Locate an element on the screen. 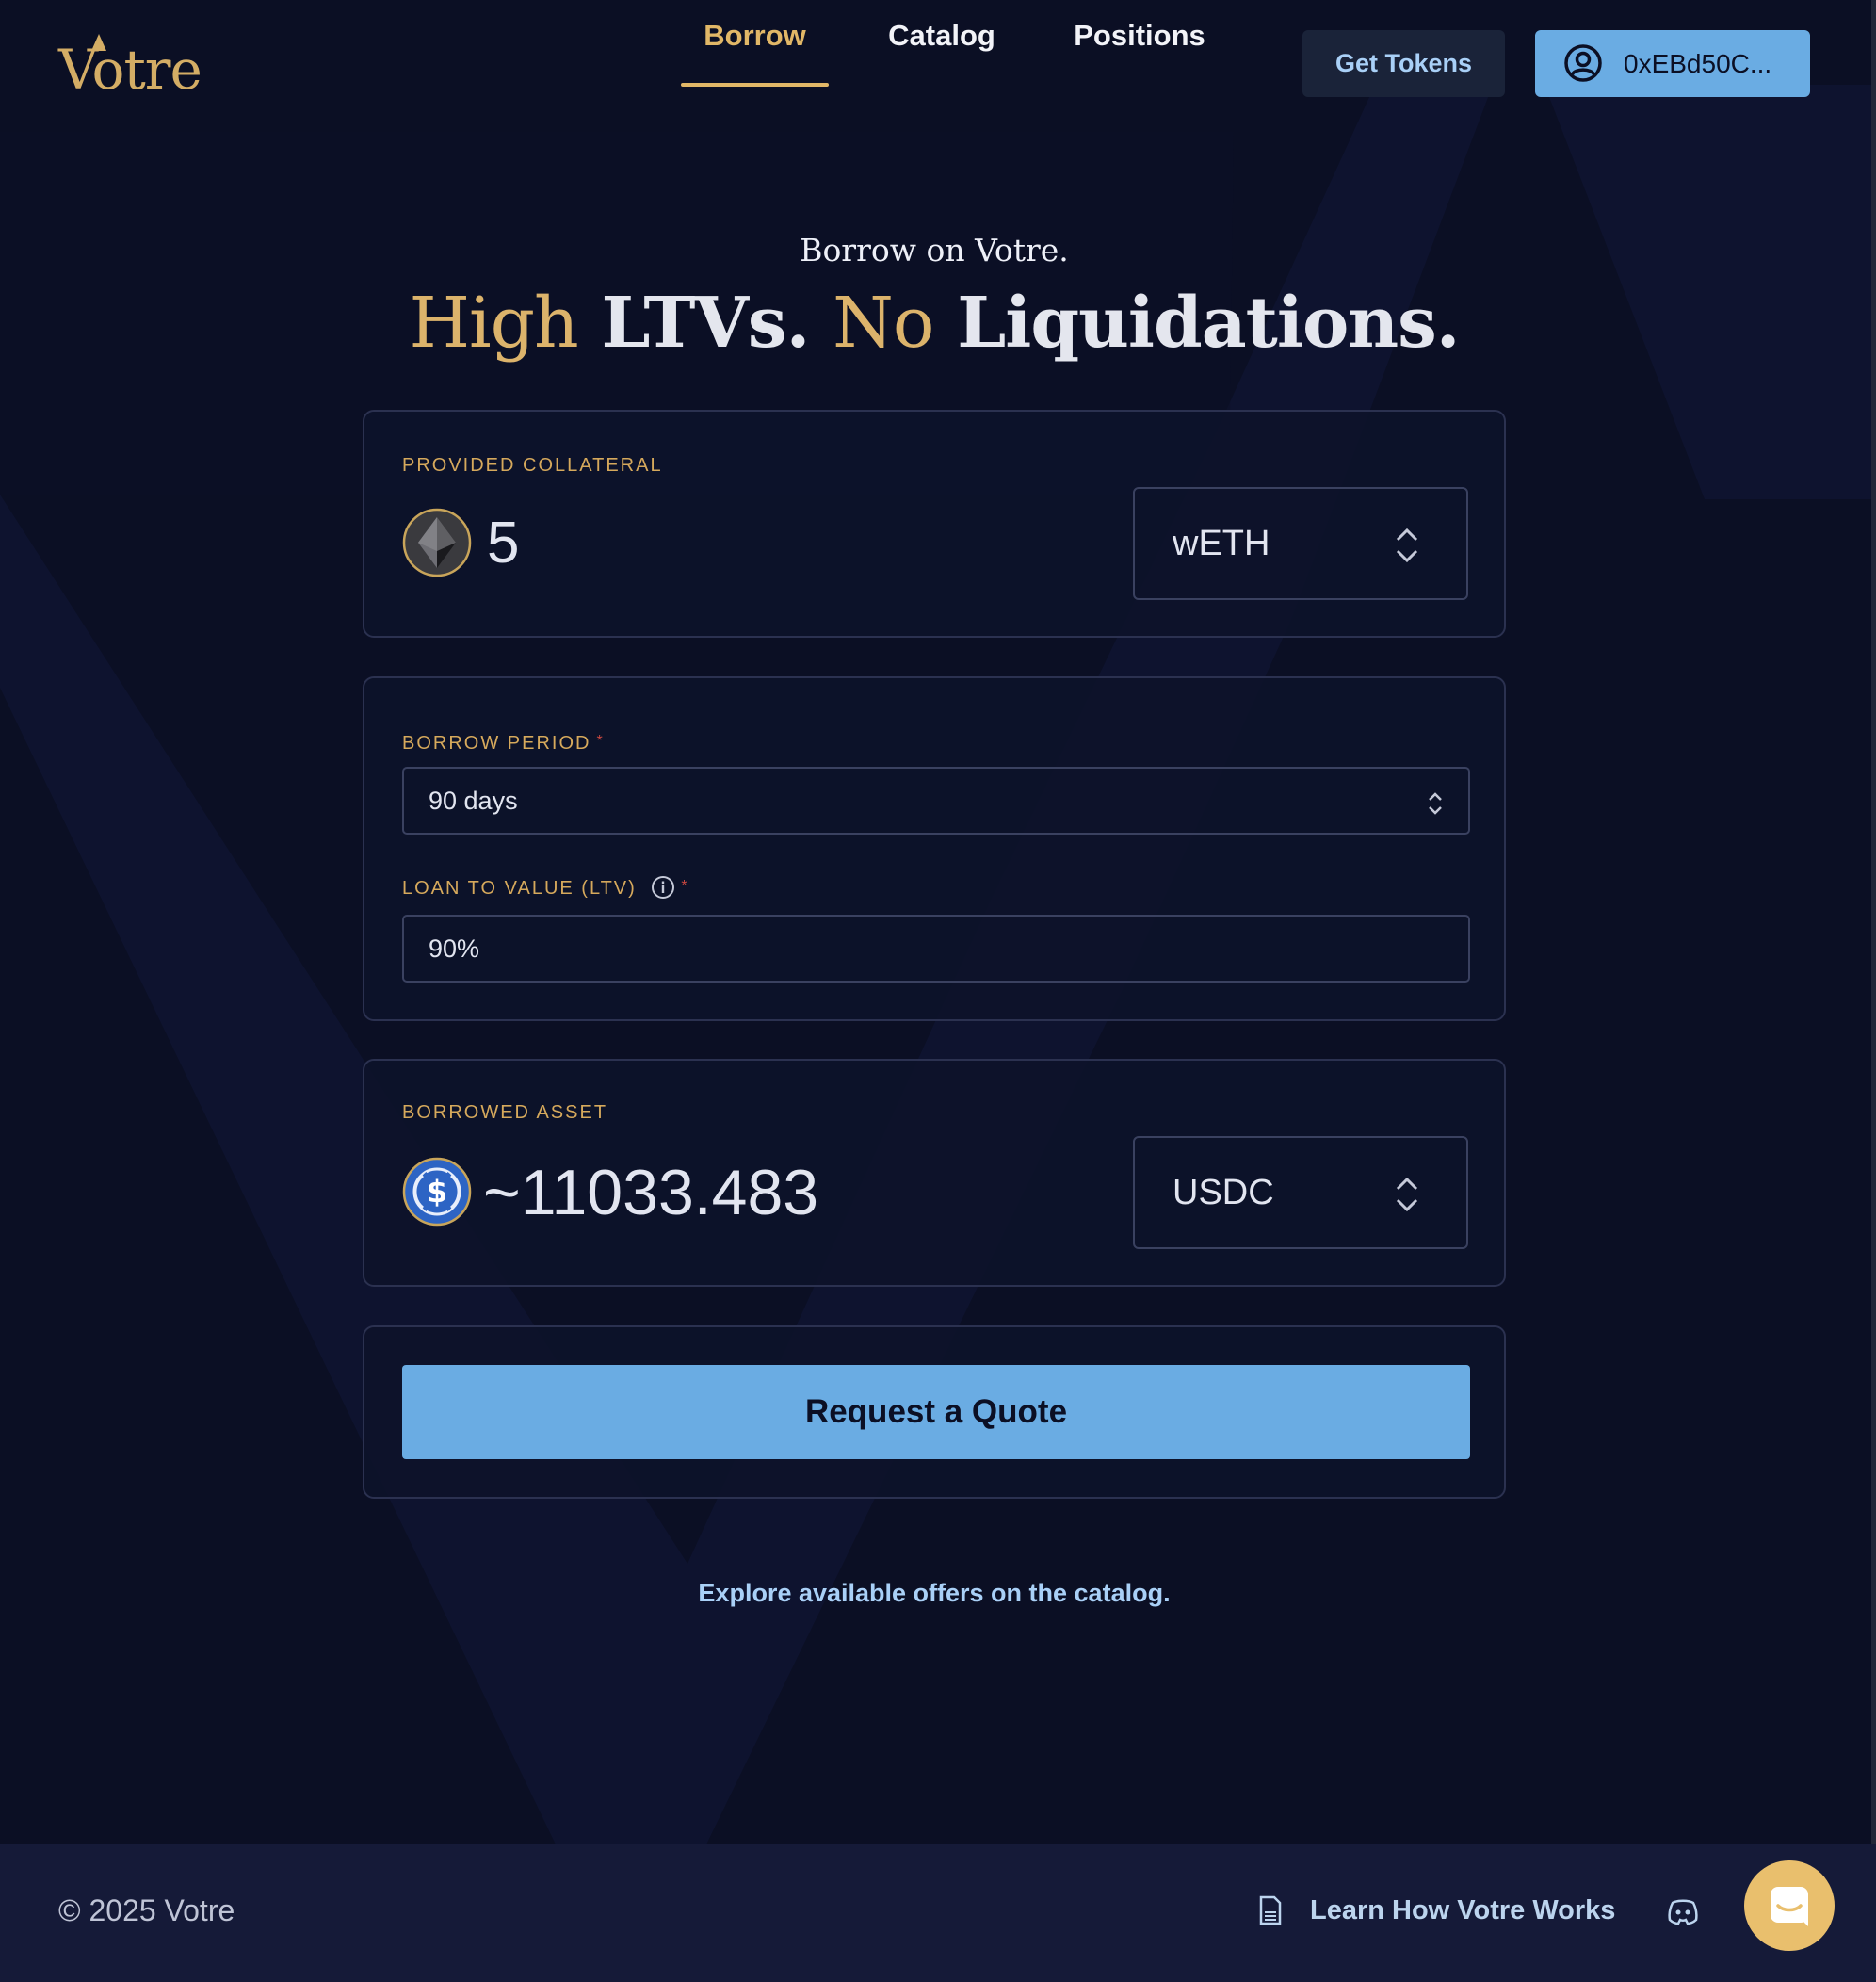 The height and width of the screenshot is (1982, 1876). explore-catalog-link: Explore available offers on the catalog. is located at coordinates (934, 1594).